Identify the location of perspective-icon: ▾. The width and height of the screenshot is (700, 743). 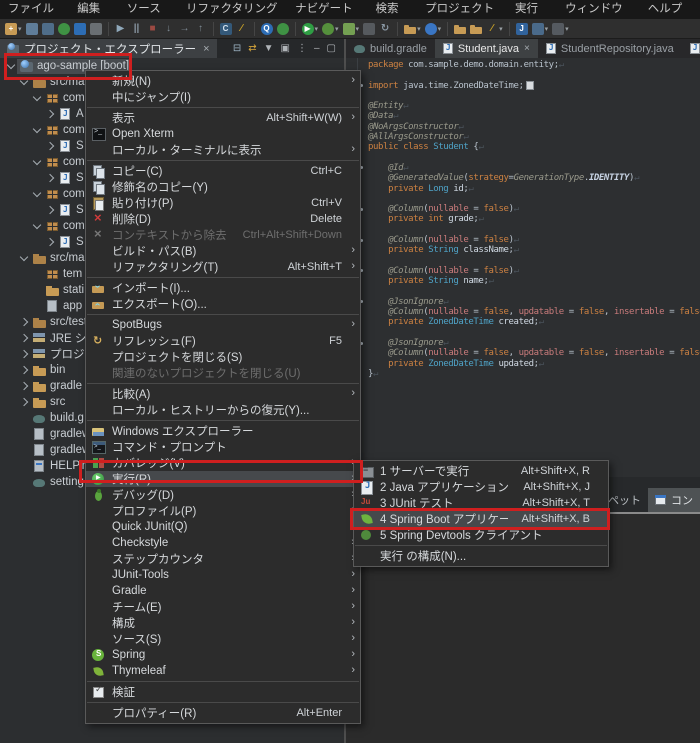
(539, 29).